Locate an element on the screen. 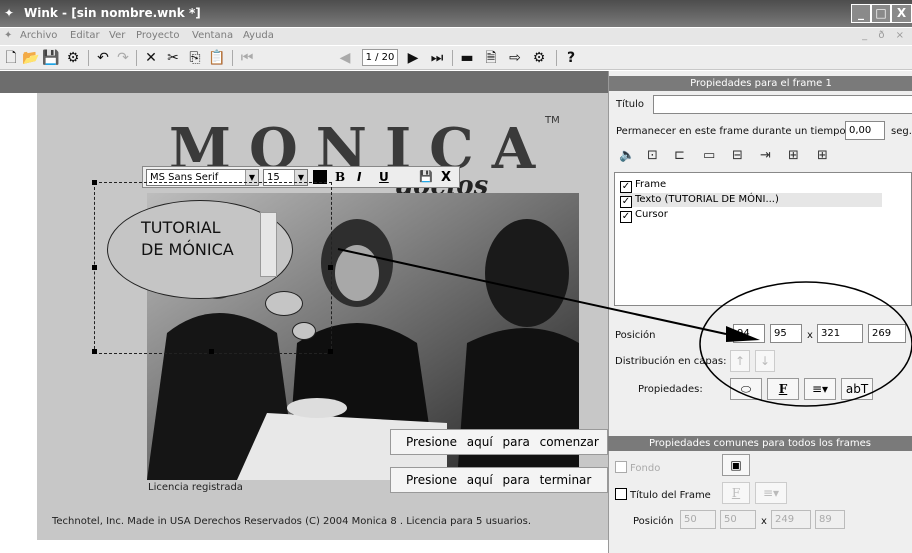 This screenshot has width=912, height=553. help-icon: ? is located at coordinates (571, 58).